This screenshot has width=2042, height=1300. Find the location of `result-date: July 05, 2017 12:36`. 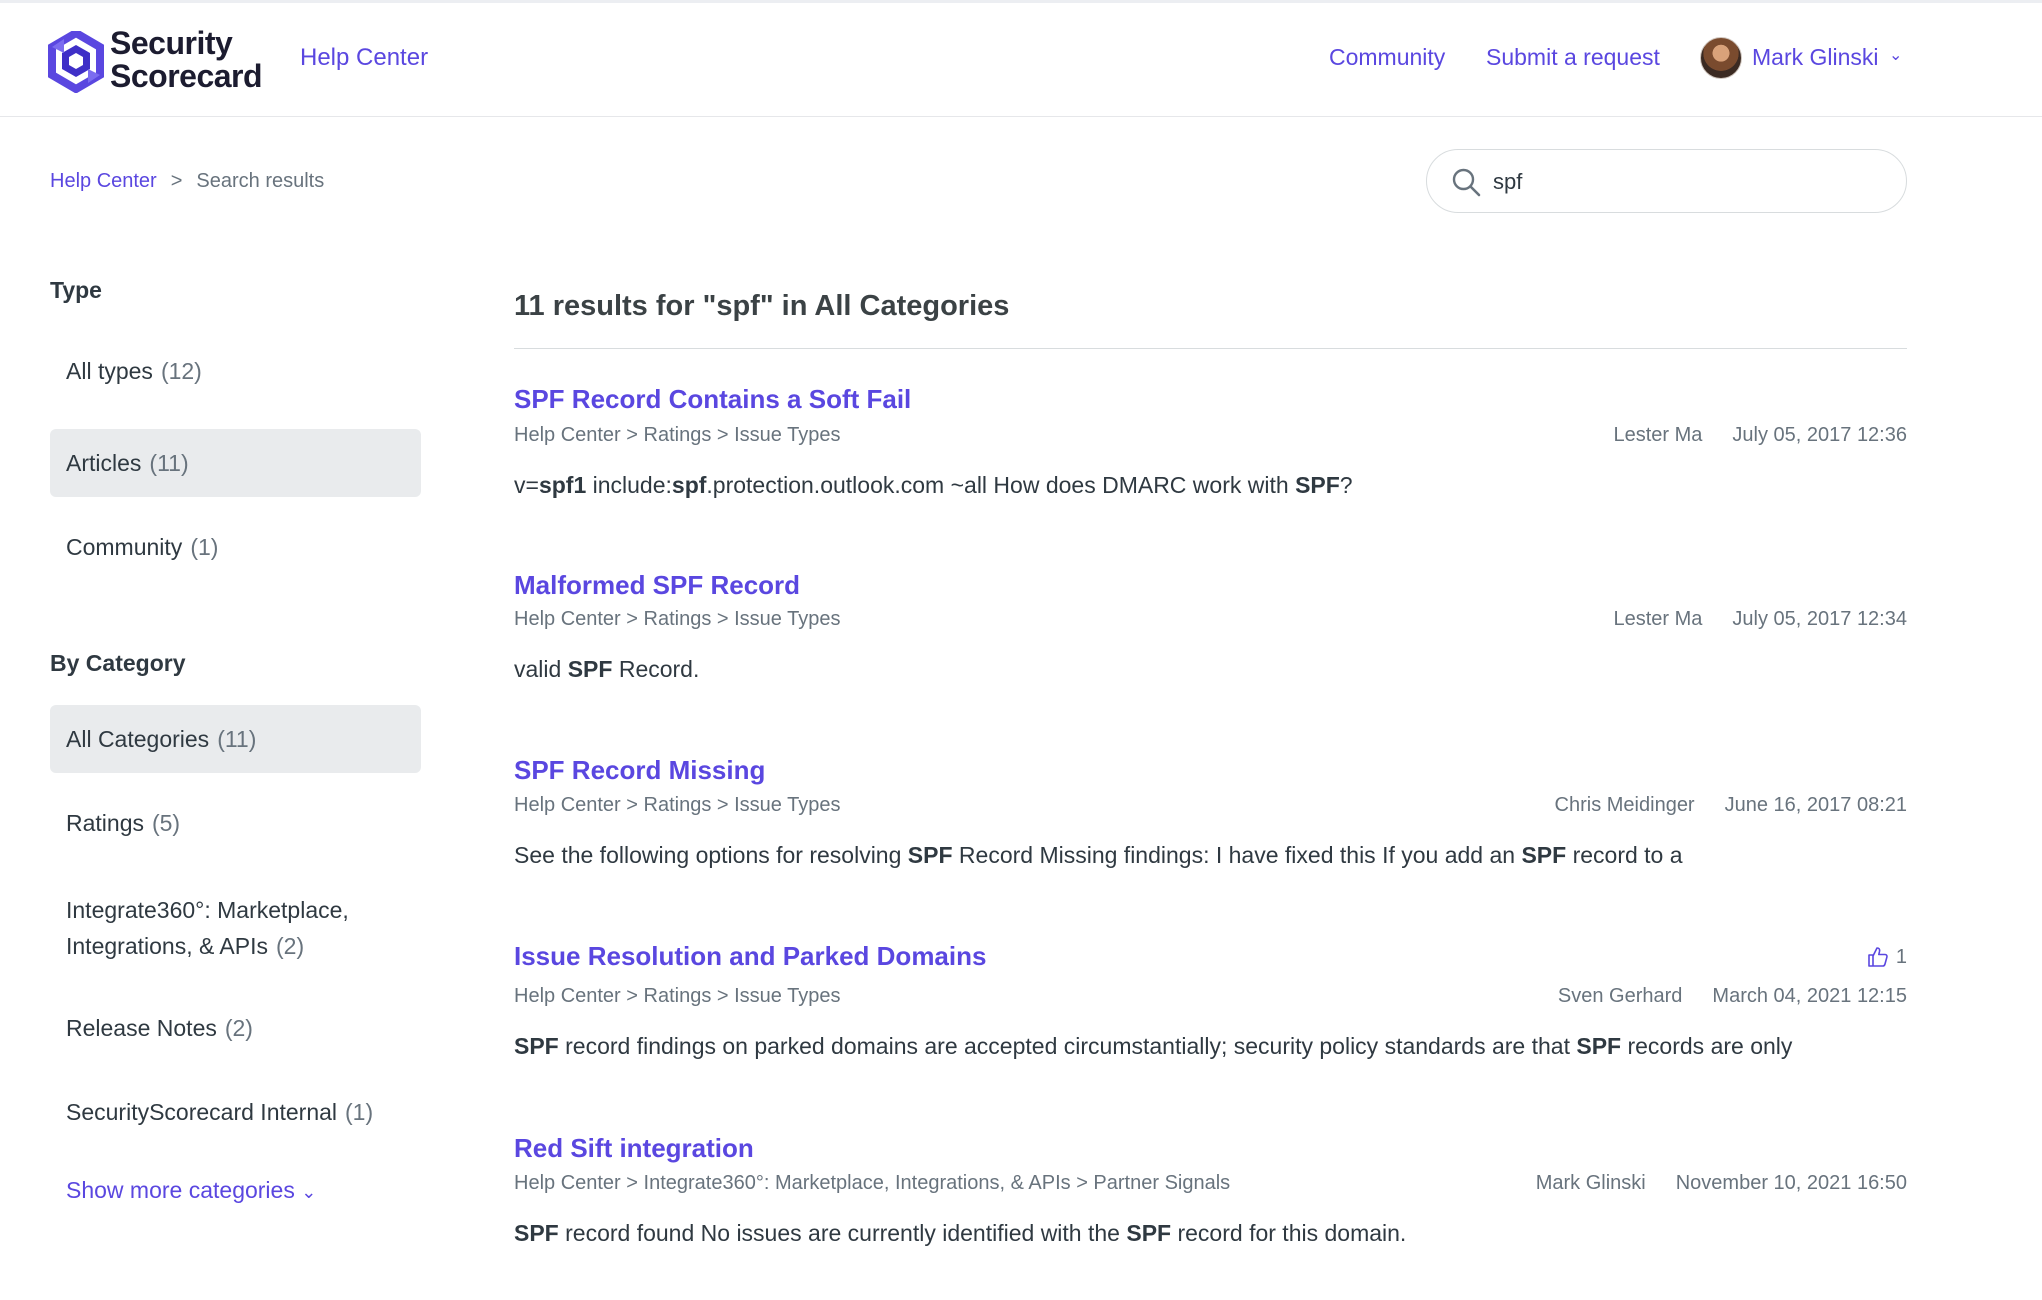

result-date: July 05, 2017 12:36 is located at coordinates (1819, 435).